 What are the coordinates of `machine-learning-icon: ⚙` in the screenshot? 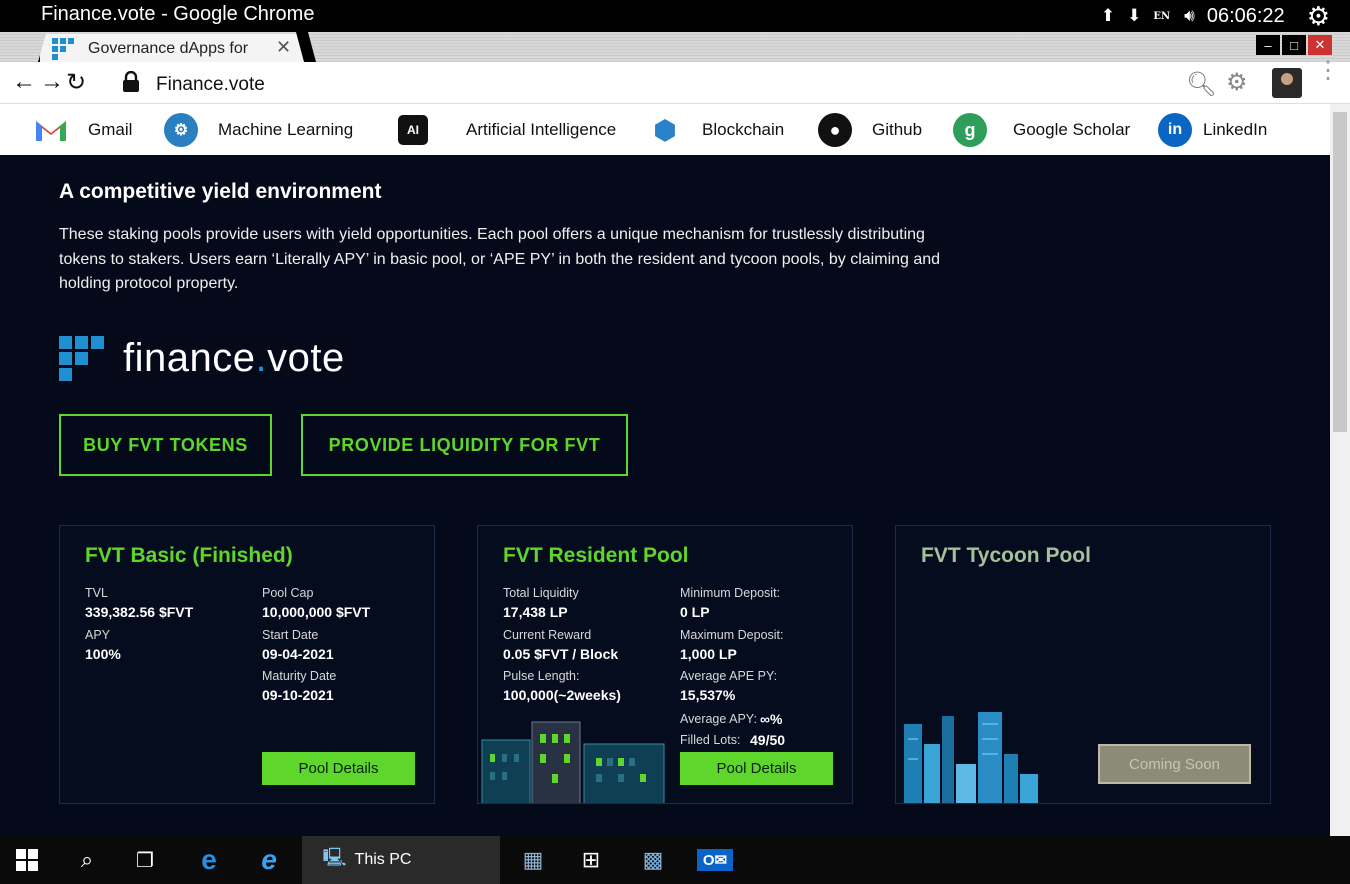 It's located at (181, 130).